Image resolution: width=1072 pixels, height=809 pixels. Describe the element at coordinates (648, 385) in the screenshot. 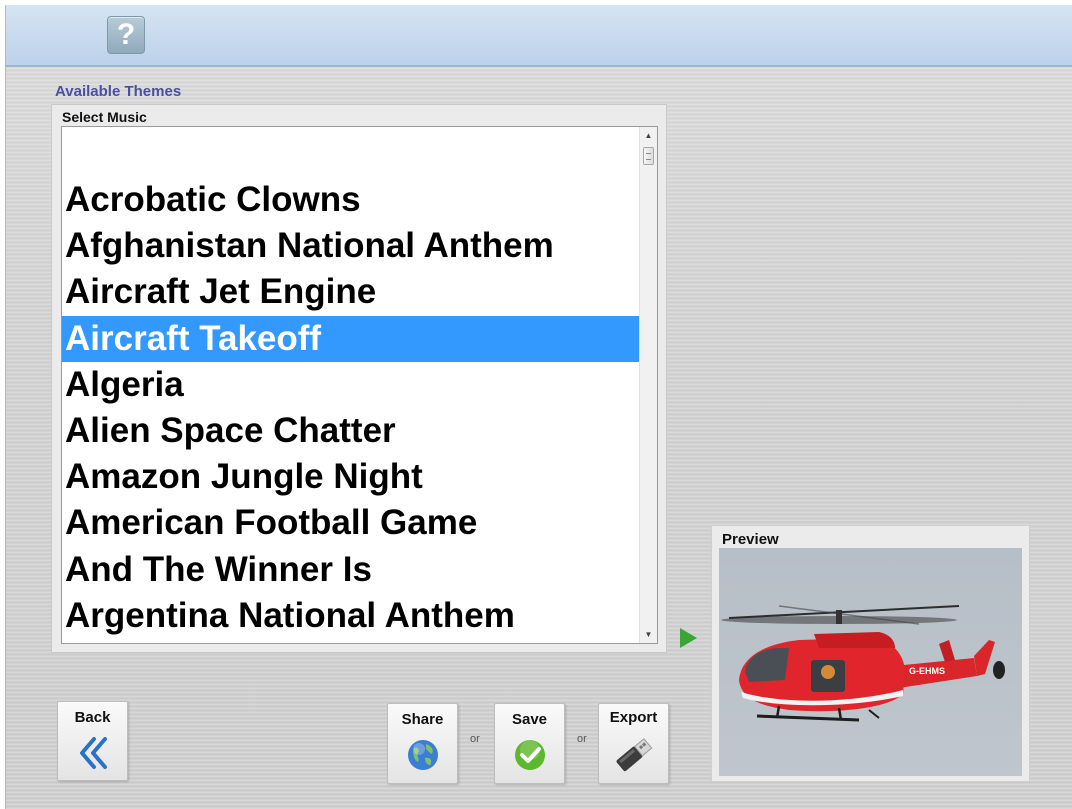

I see `list-scrollbar: ▲ ▼` at that location.